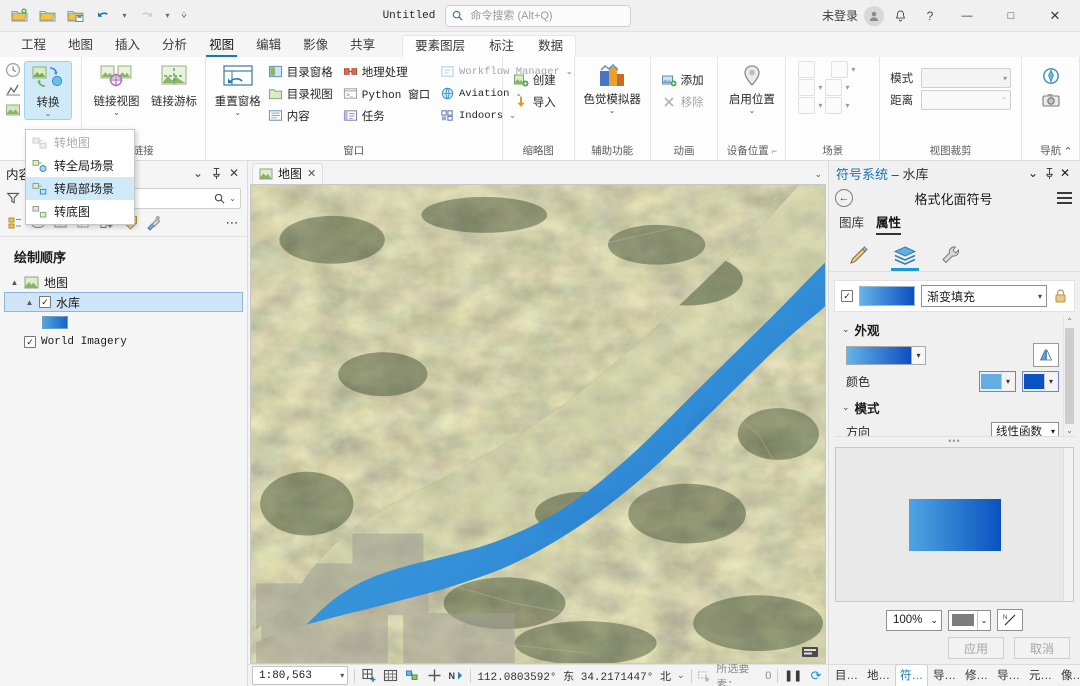 The width and height of the screenshot is (1080, 686). I want to click on remove-animation-button: 移除, so click(683, 101).